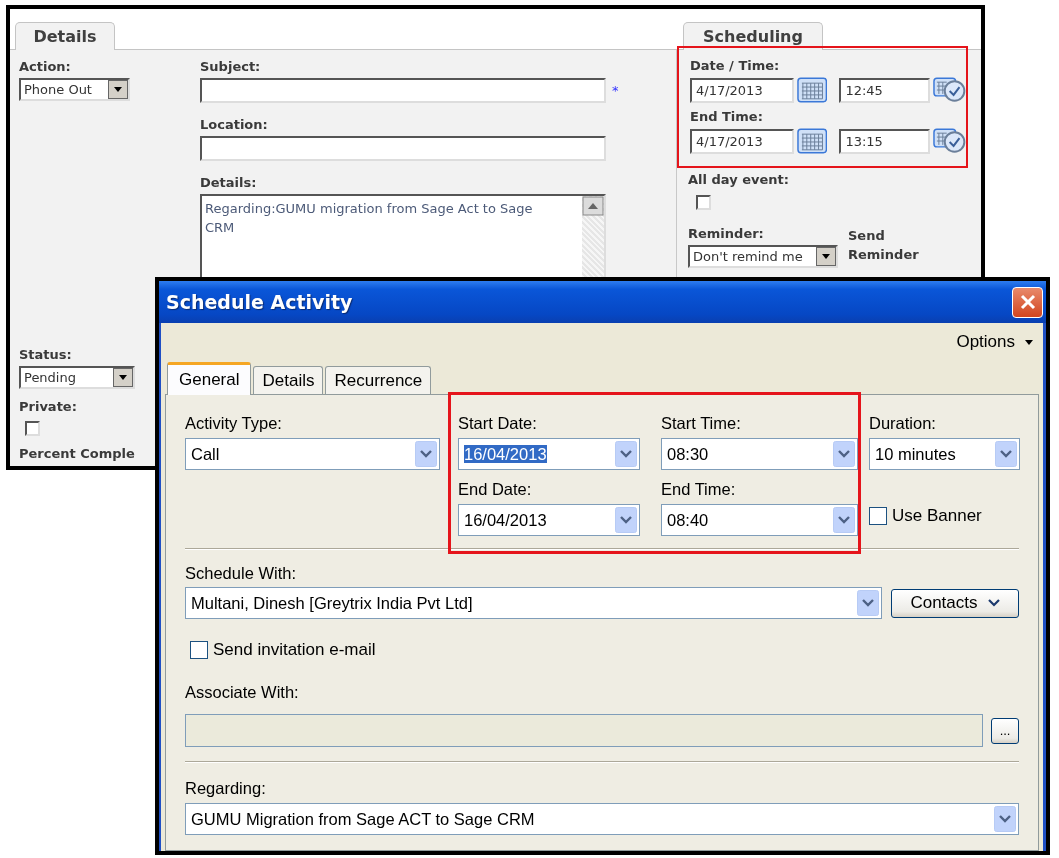 The image size is (1059, 858). What do you see at coordinates (74, 89) in the screenshot?
I see `dropdown-field: Phone Out` at bounding box center [74, 89].